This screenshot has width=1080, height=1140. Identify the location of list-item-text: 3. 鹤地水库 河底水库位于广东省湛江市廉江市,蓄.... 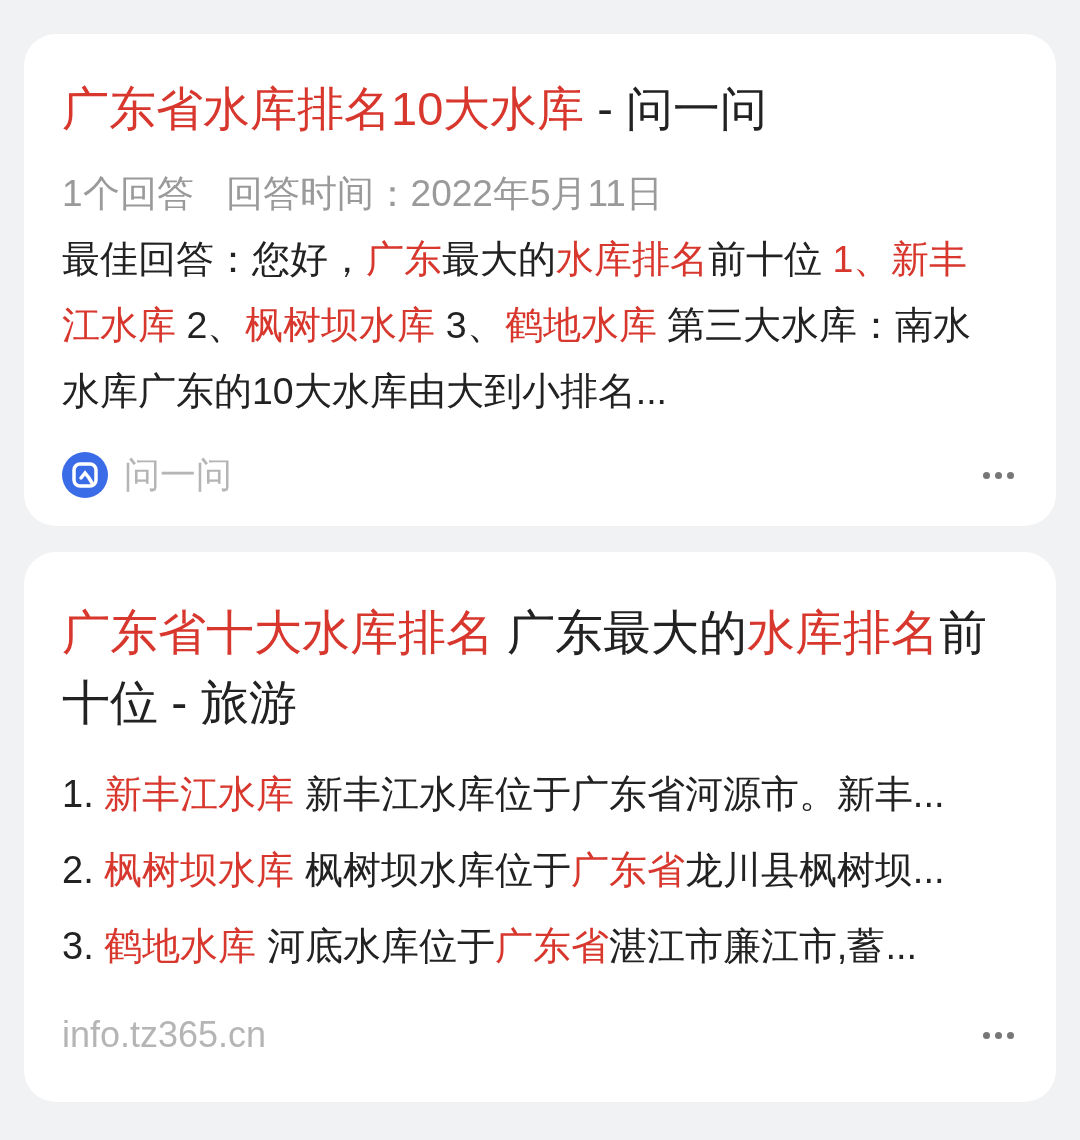
(490, 946).